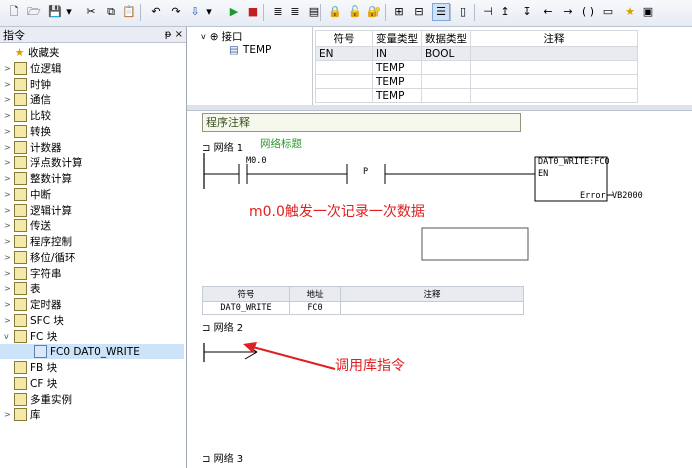 Image resolution: width=692 pixels, height=468 pixels. Describe the element at coordinates (34, 12) in the screenshot. I see `open-icon: 🗁` at that location.